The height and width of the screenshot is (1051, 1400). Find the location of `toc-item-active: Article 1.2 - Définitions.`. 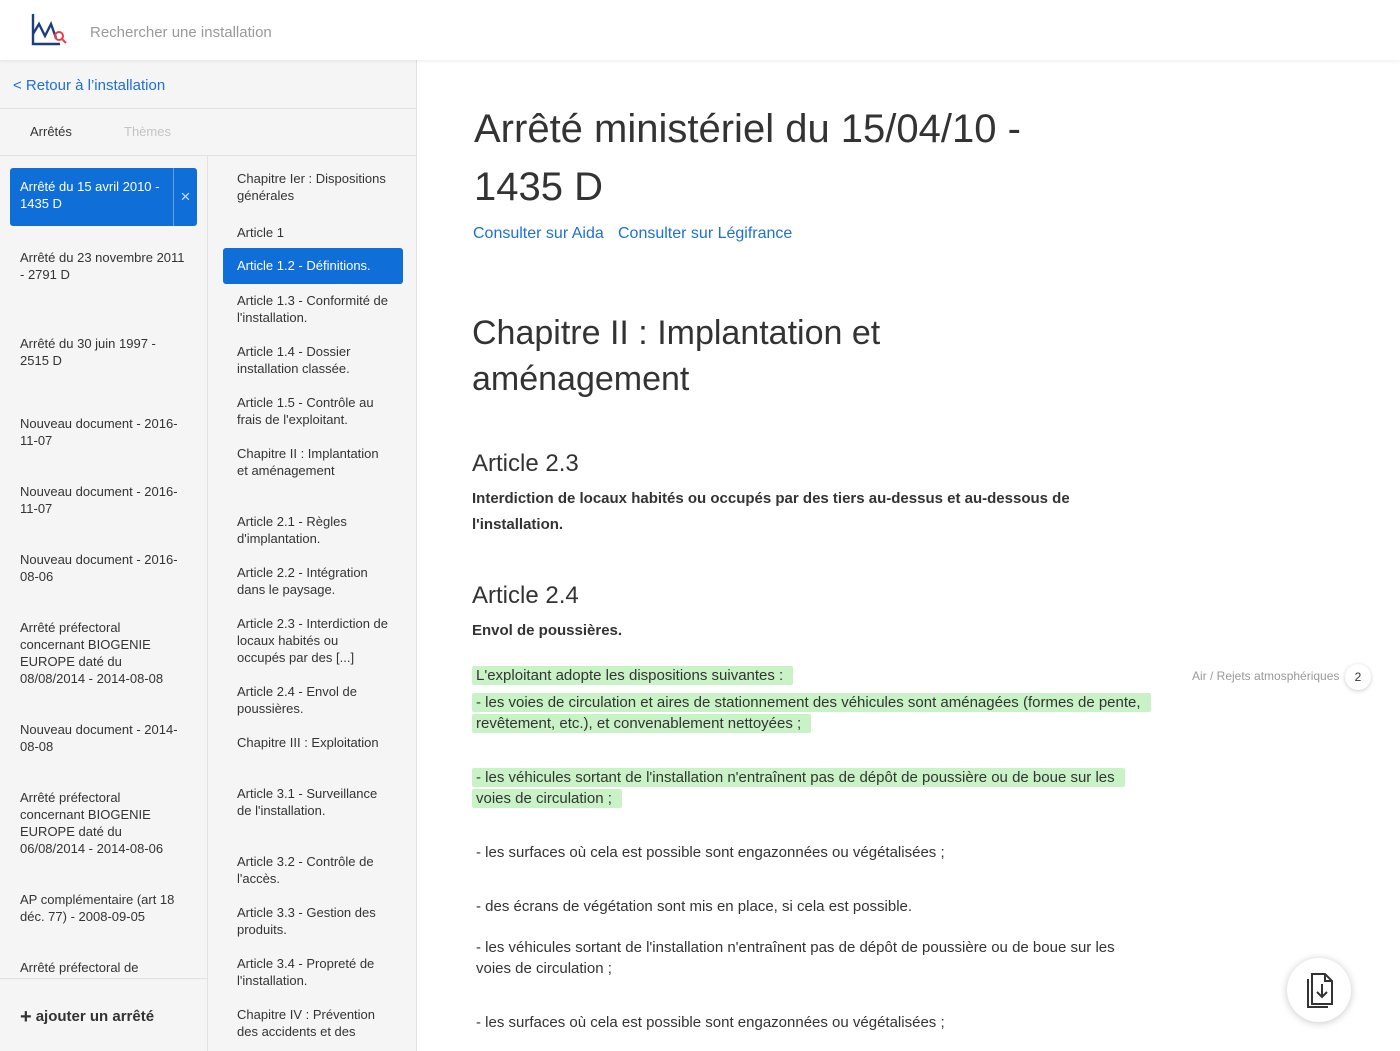

toc-item-active: Article 1.2 - Définitions. is located at coordinates (313, 266).